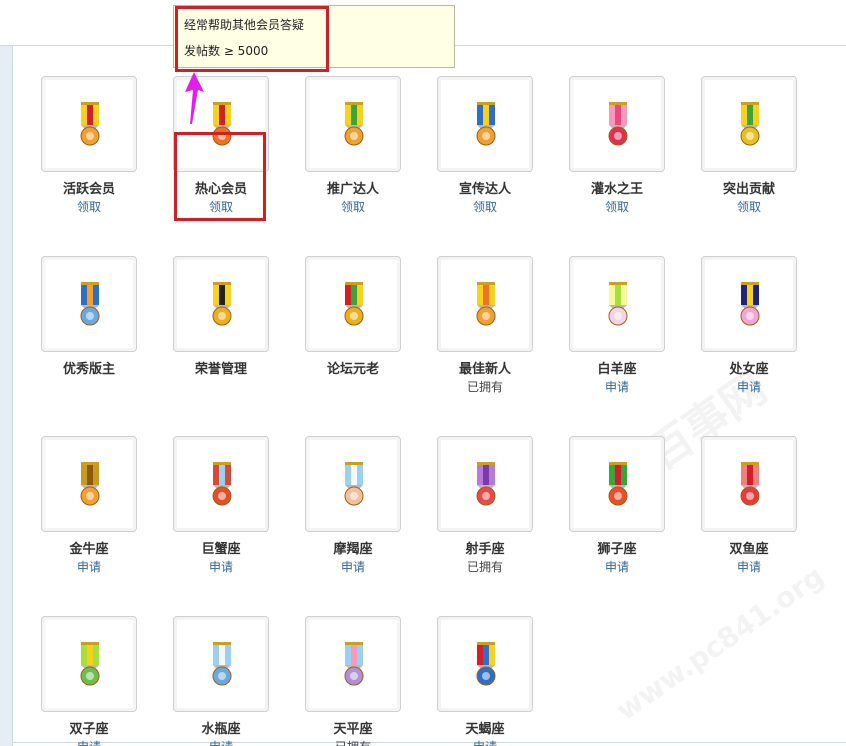 The image size is (846, 746). I want to click on medal-highlight-box, so click(220, 176).